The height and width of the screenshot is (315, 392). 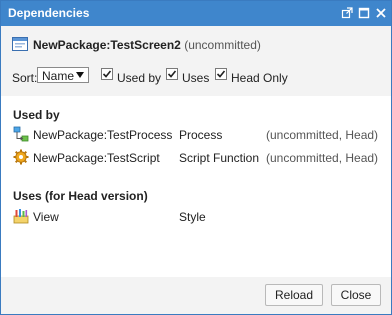 What do you see at coordinates (20, 44) in the screenshot?
I see `screen-icon` at bounding box center [20, 44].